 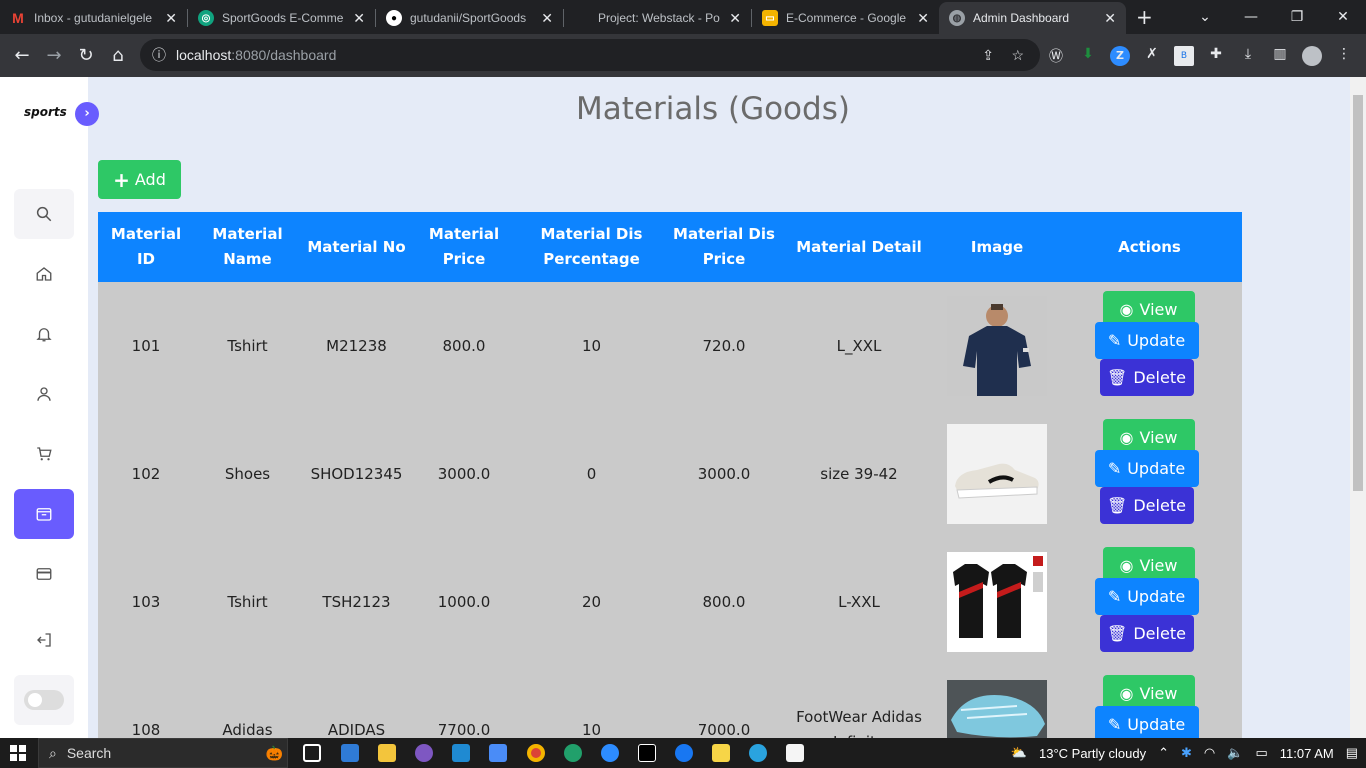 What do you see at coordinates (387, 753) in the screenshot?
I see `file-explorer-icon` at bounding box center [387, 753].